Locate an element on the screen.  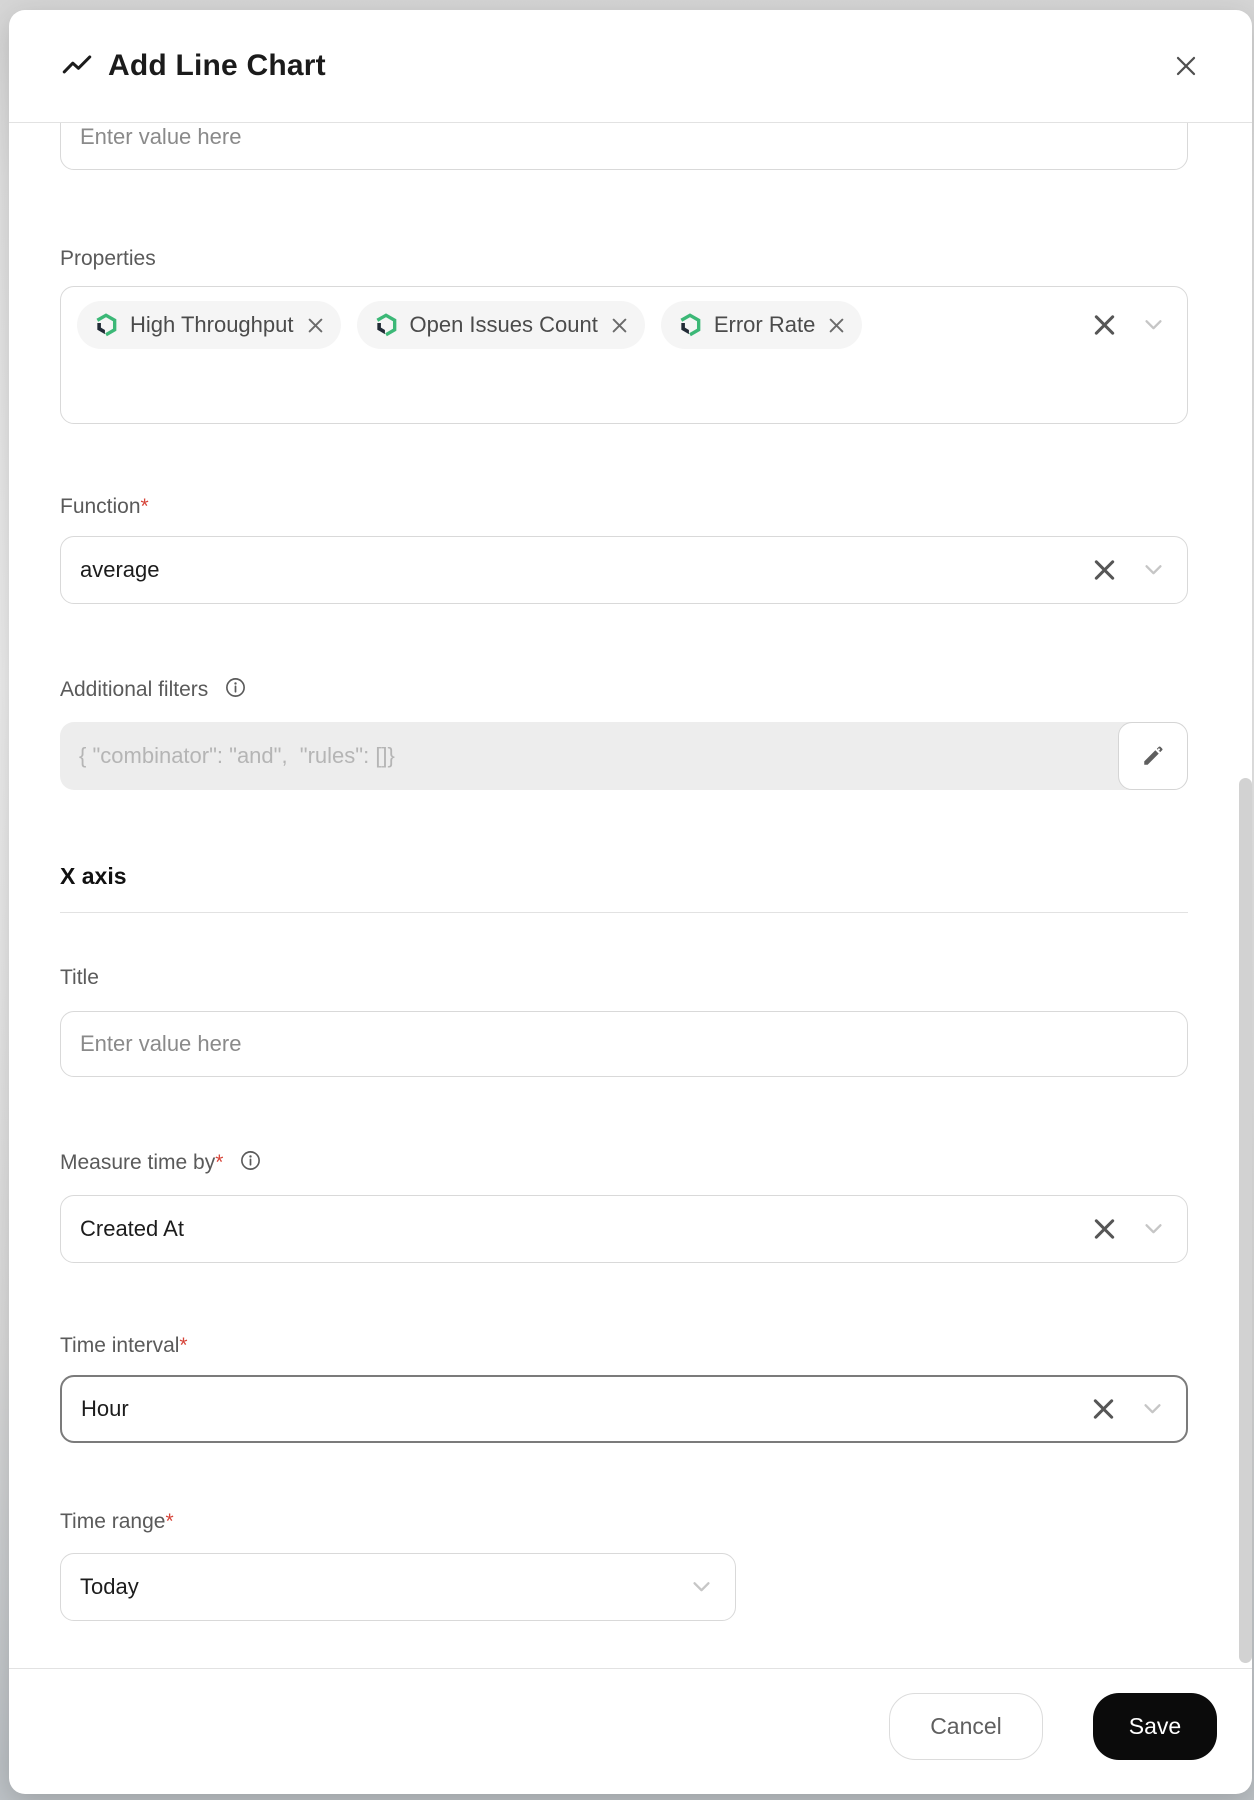
modal-header: Add Line Chart is located at coordinates (630, 66).